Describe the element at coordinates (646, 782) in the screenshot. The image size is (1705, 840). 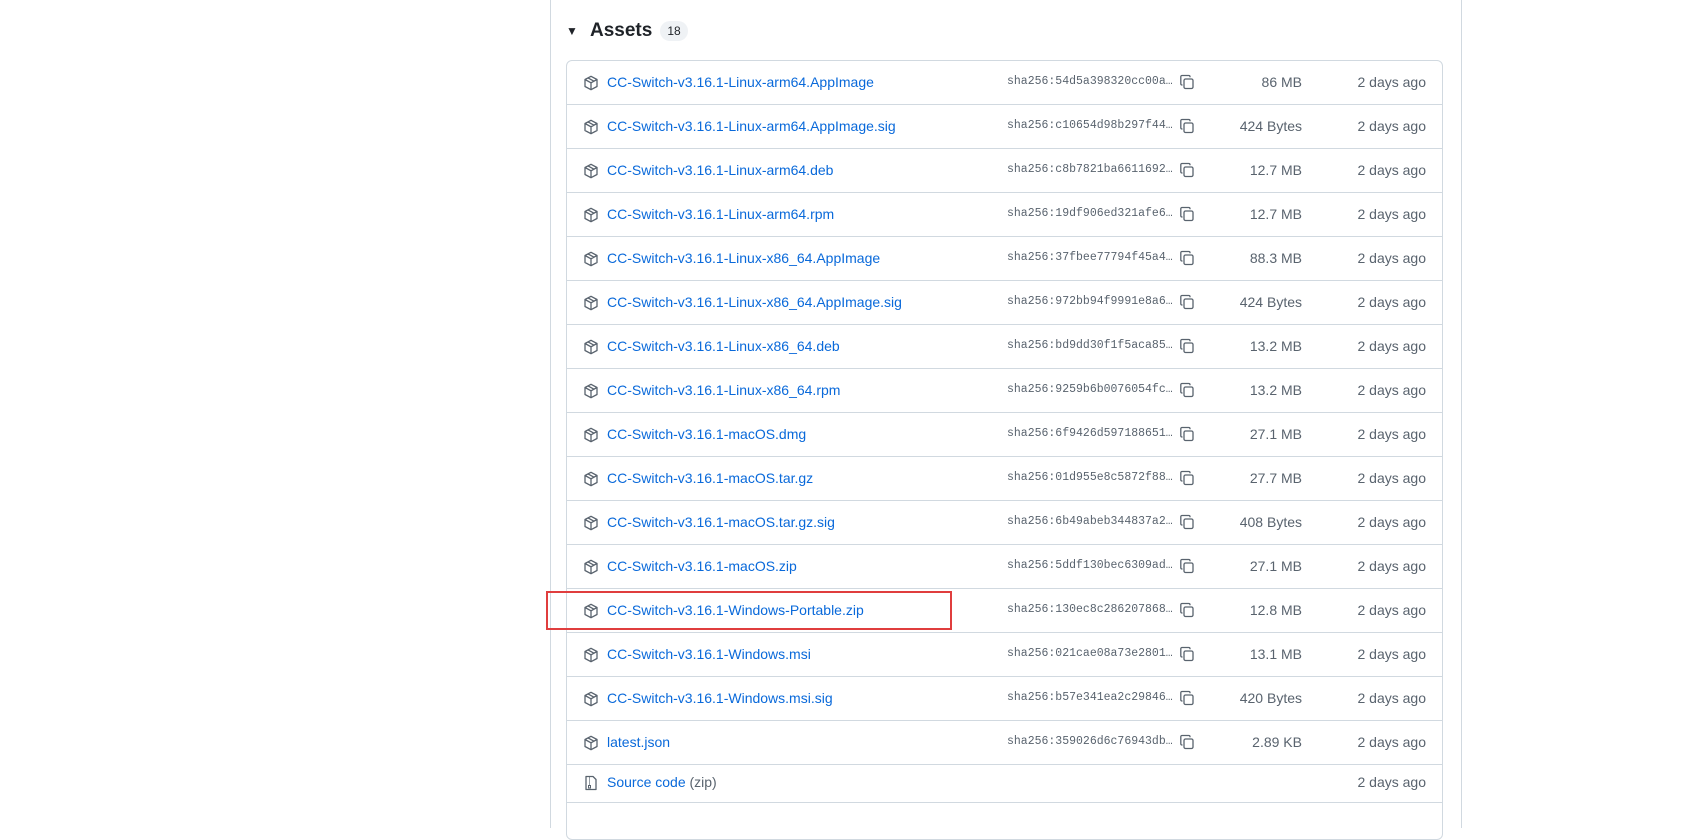
I see `source-code-label: Source code` at that location.